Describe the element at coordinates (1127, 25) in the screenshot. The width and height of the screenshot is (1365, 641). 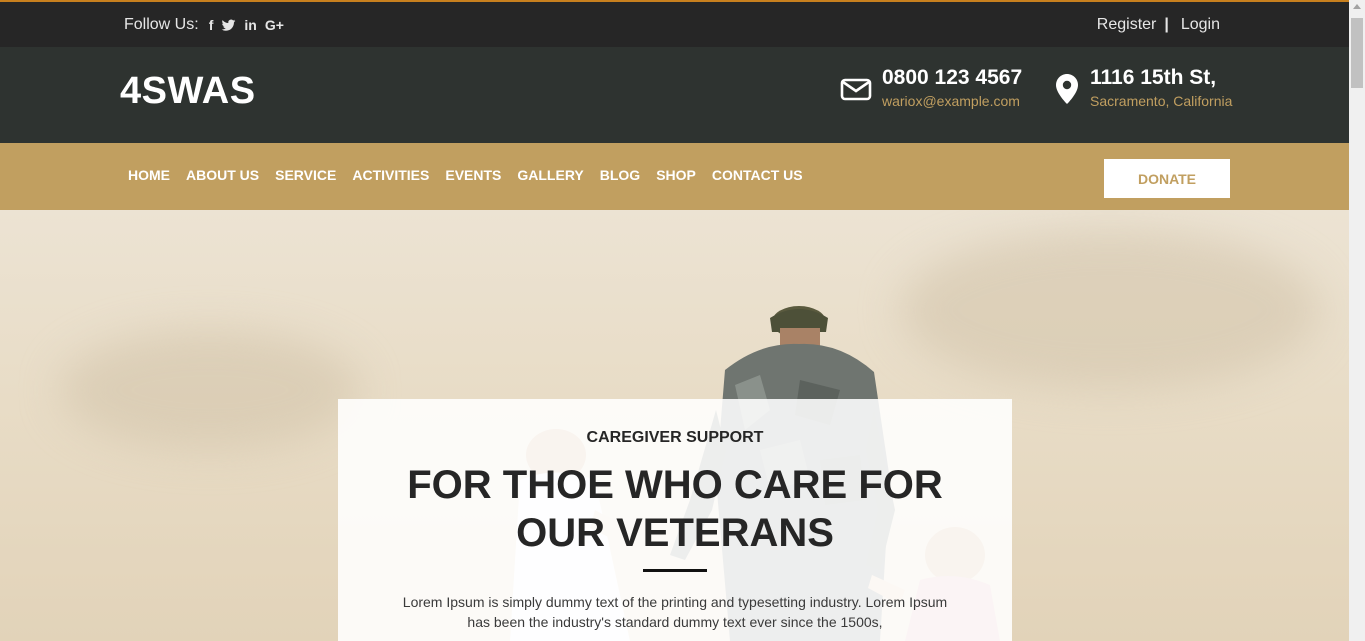
I see `register-link: Register` at that location.